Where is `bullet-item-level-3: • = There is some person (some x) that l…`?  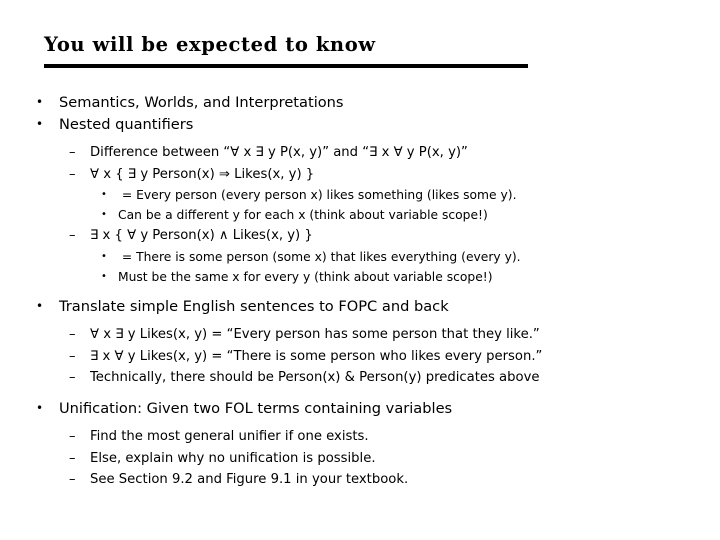
bullet-item-level-3: • = There is some person (some x) that l… is located at coordinates (360, 257).